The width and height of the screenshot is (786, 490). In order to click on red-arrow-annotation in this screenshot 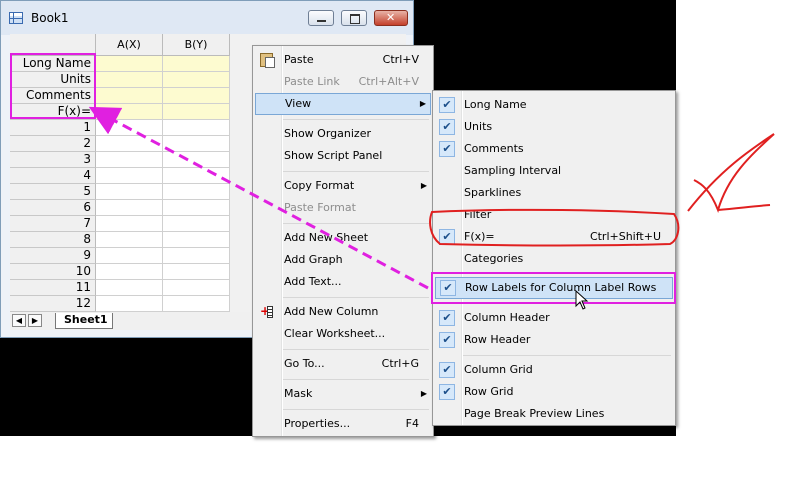, I will do `click(734, 173)`.